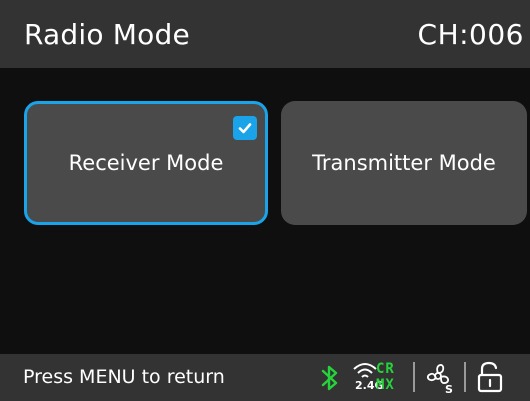  Describe the element at coordinates (124, 377) in the screenshot. I see `return-hint: Press MENU to return` at that location.